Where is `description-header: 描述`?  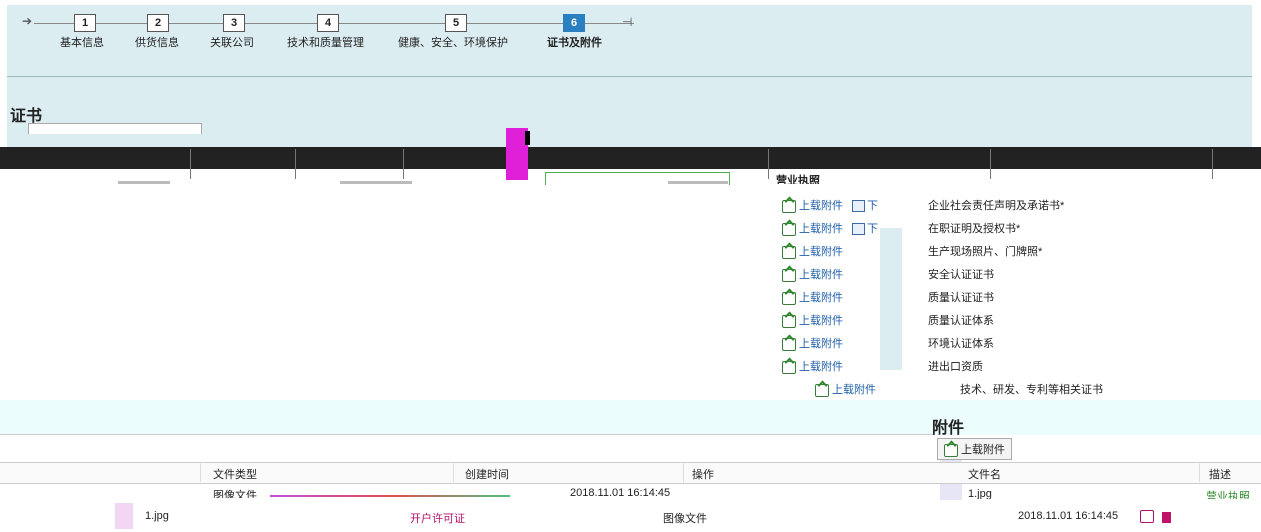 description-header: 描述 is located at coordinates (1220, 475).